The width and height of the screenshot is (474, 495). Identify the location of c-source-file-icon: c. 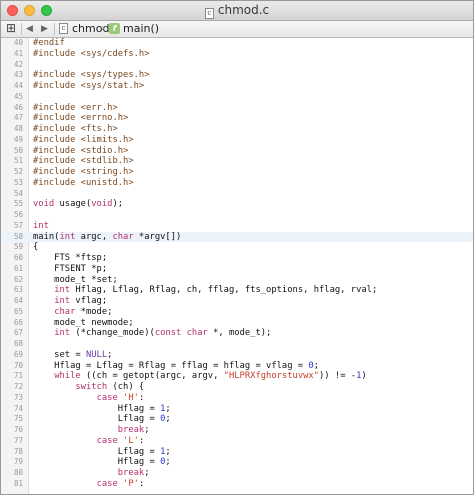
(209, 13).